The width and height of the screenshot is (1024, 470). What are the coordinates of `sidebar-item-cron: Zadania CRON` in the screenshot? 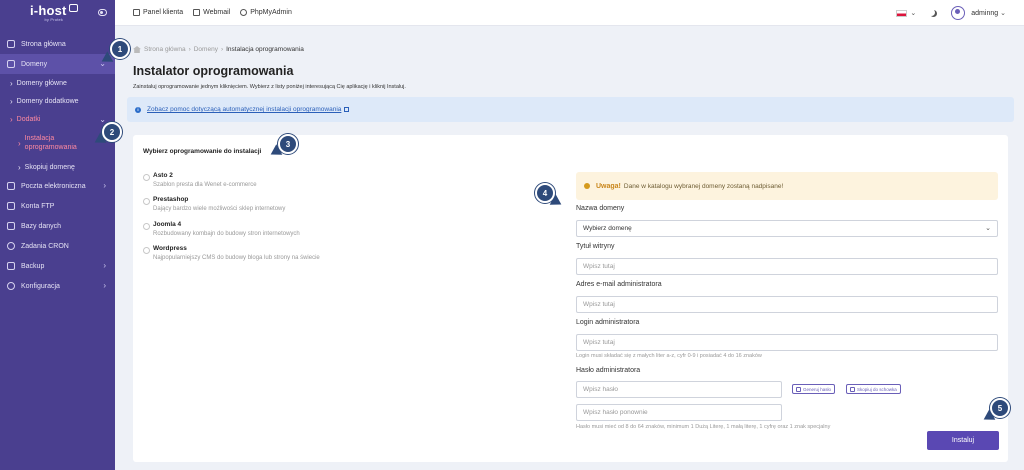 It's located at (57, 246).